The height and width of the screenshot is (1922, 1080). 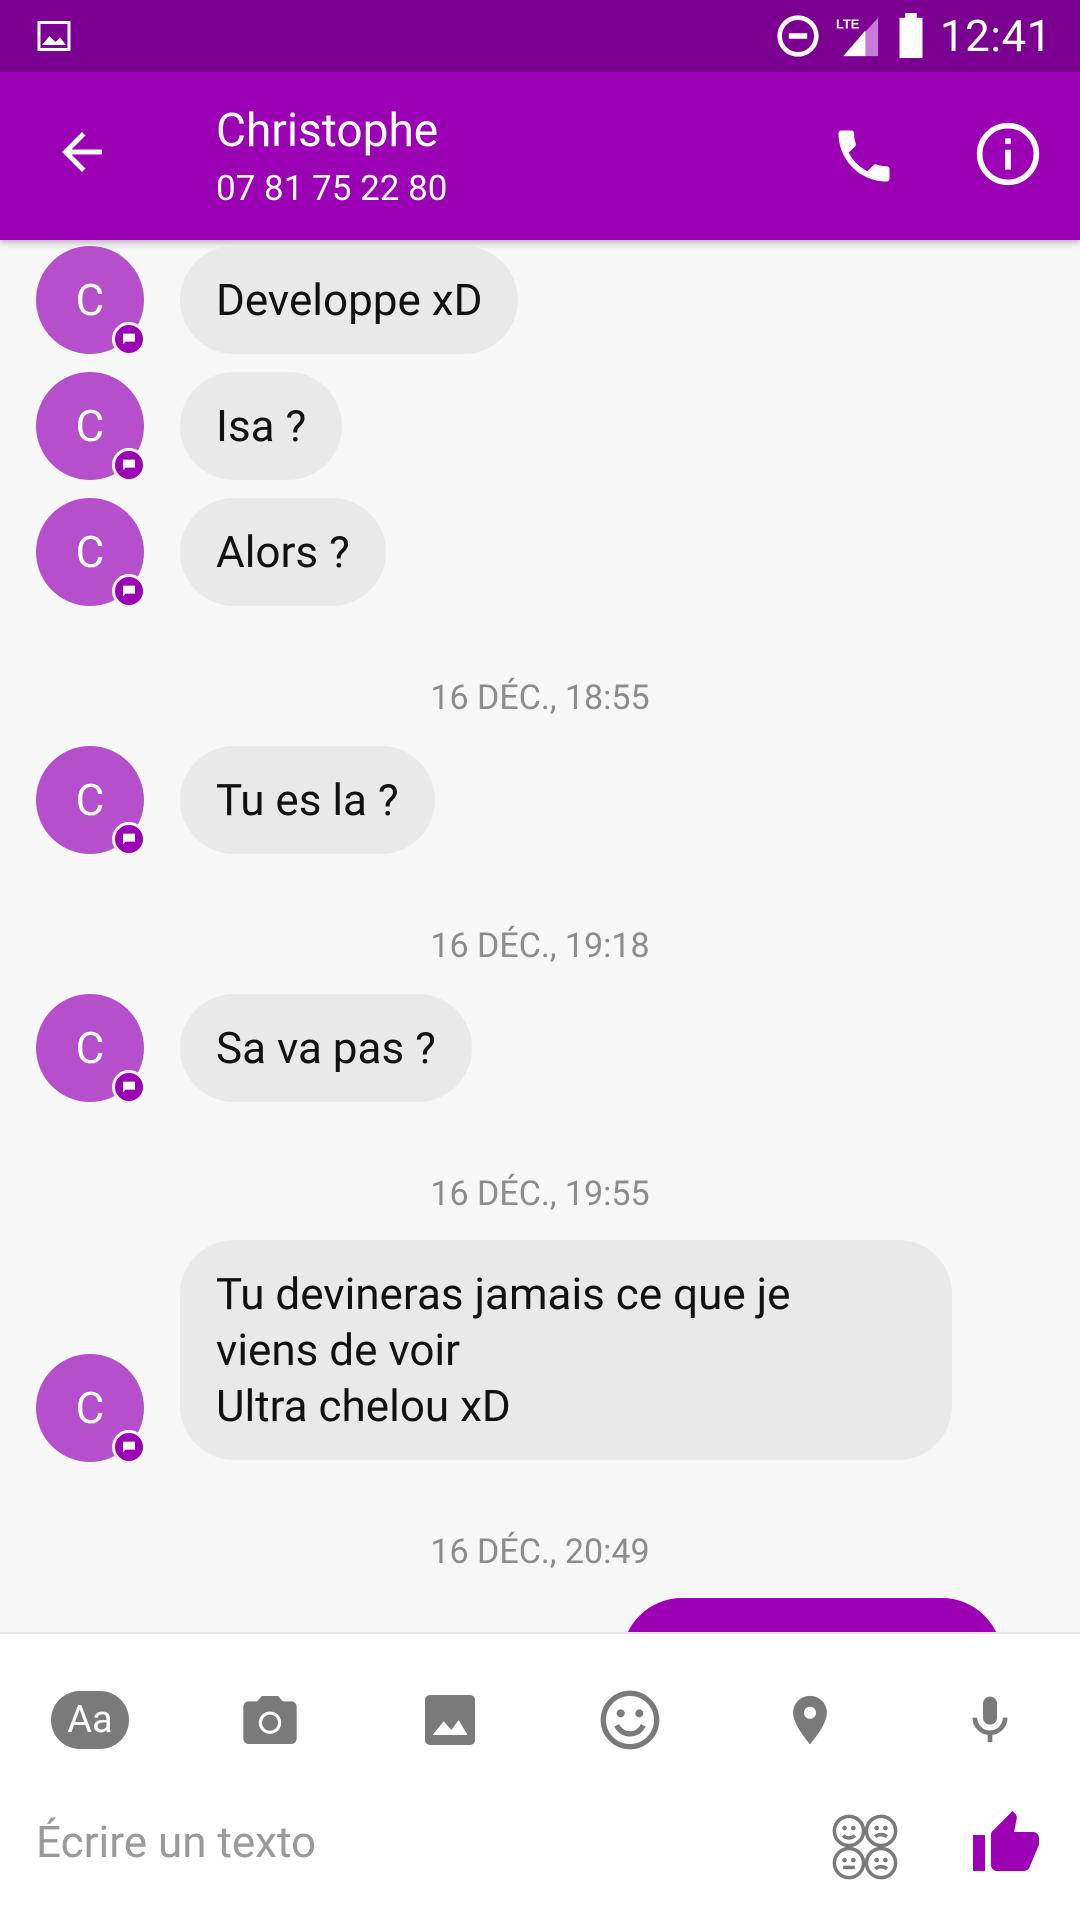 What do you see at coordinates (540, 1552) in the screenshot?
I see `date-separator: 16 DÉC., 20:49` at bounding box center [540, 1552].